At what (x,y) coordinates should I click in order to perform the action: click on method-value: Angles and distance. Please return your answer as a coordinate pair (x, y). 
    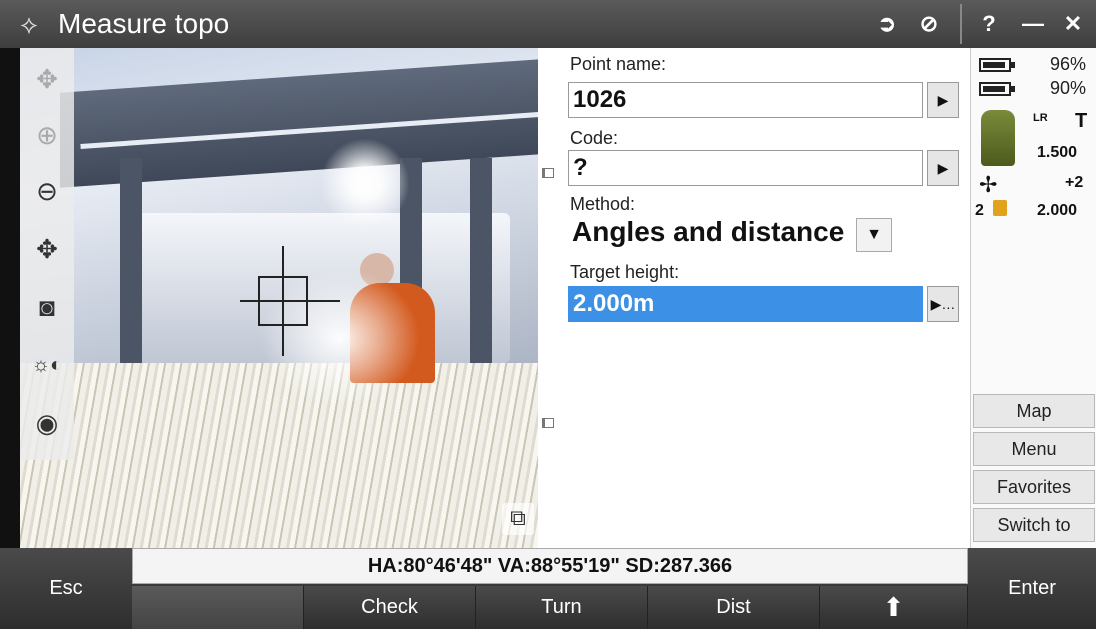
    Looking at the image, I should click on (708, 232).